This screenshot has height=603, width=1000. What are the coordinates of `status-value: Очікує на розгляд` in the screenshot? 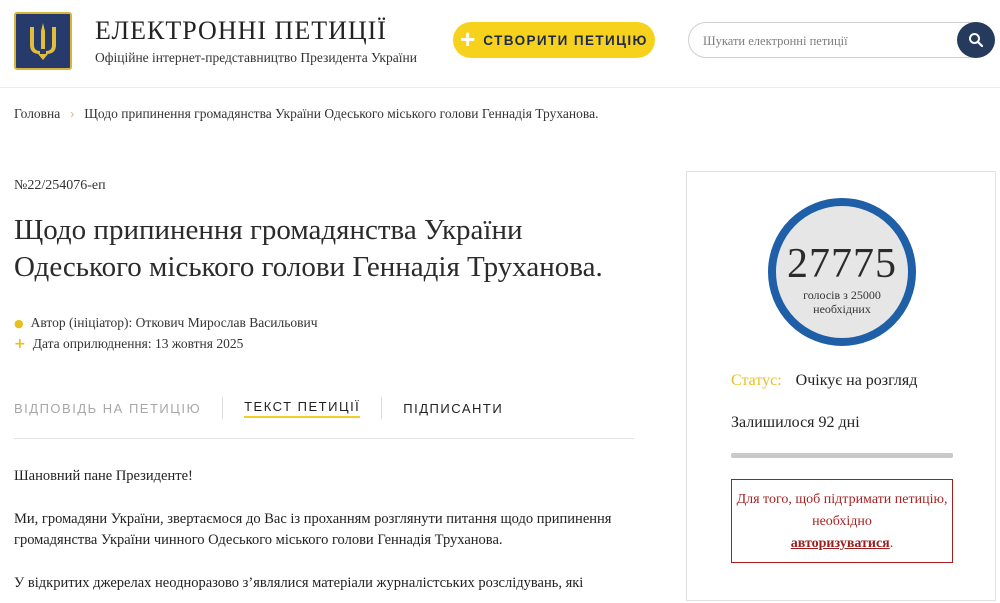 It's located at (856, 380).